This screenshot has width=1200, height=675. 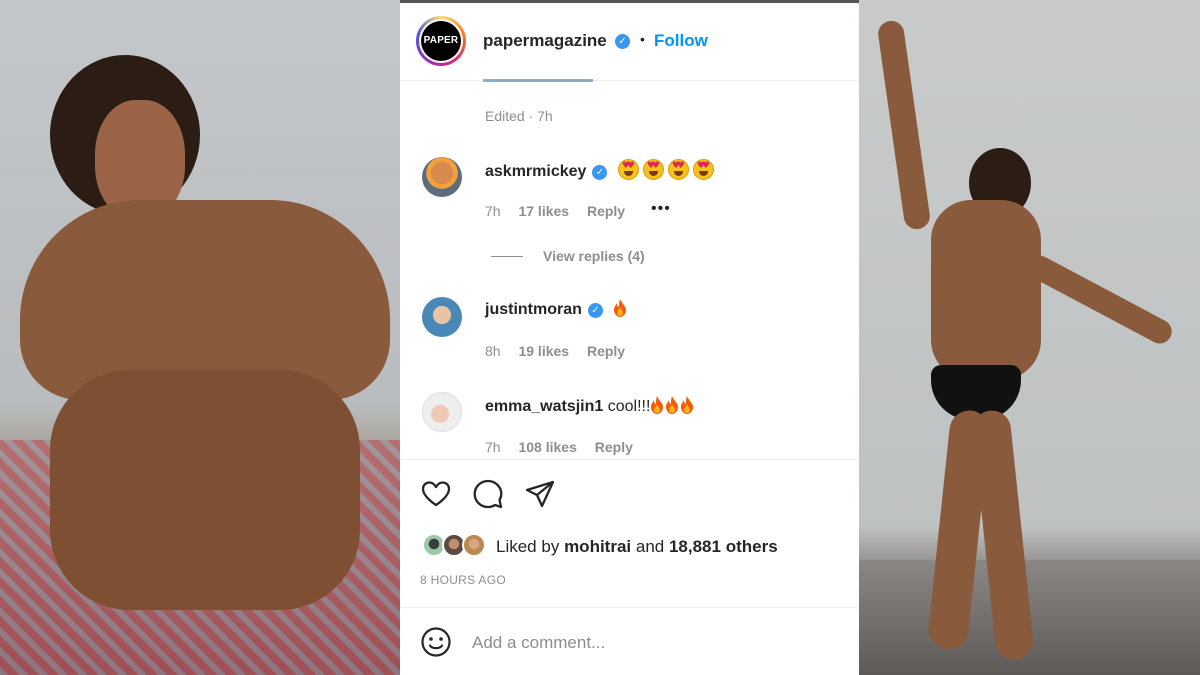 What do you see at coordinates (474, 545) in the screenshot?
I see `liker-avatar` at bounding box center [474, 545].